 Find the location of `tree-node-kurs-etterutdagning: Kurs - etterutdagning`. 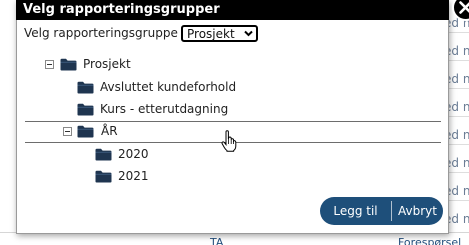

tree-node-kurs-etterutdagning: Kurs - etterutdagning is located at coordinates (167, 110).